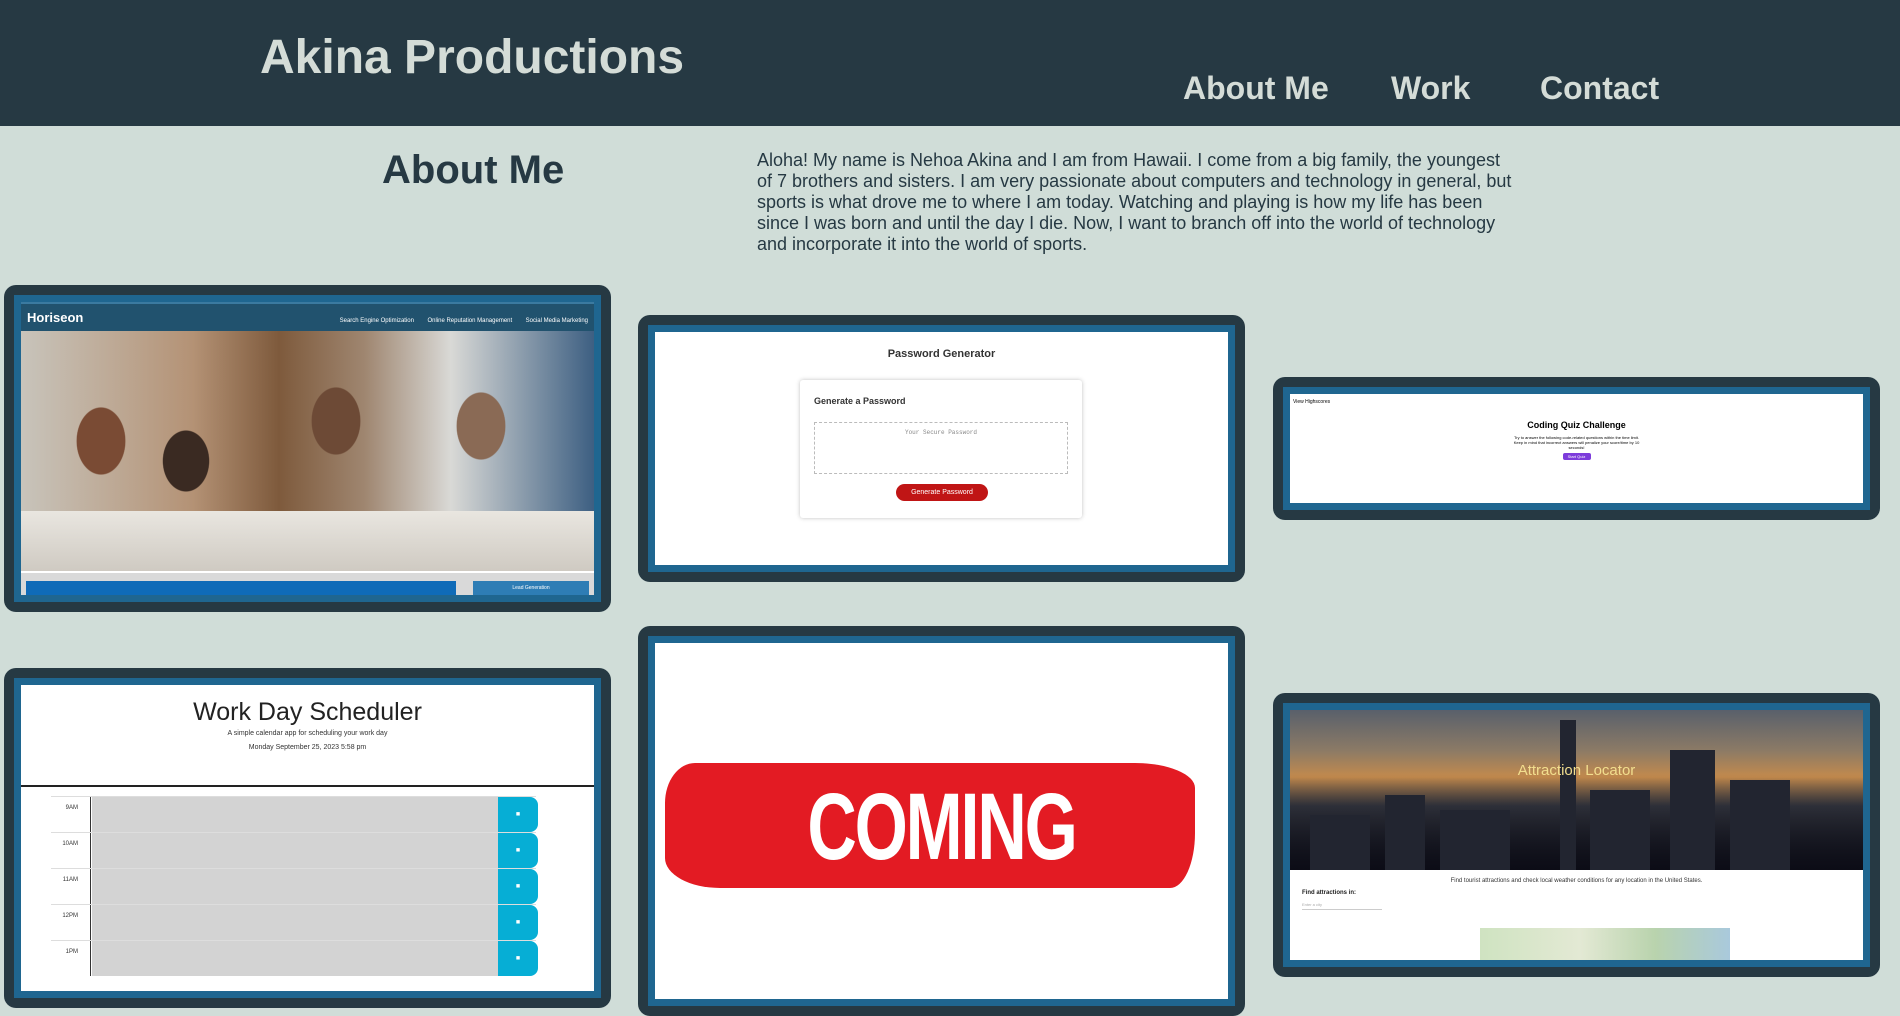  Describe the element at coordinates (473, 170) in the screenshot. I see `about-heading: About Me` at that location.